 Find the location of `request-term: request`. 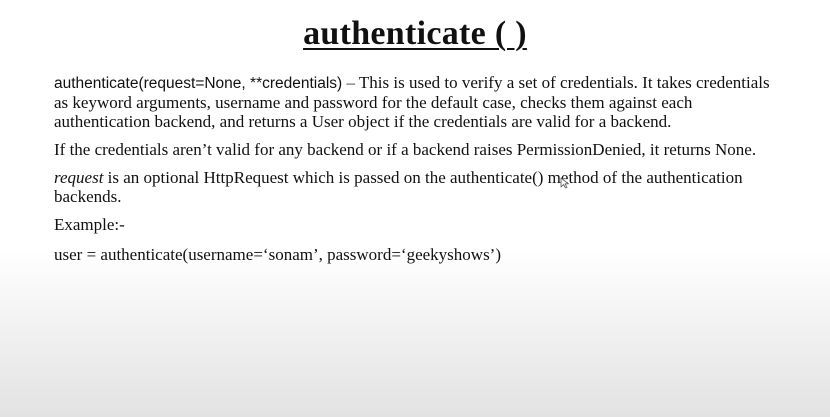

request-term: request is located at coordinates (79, 177).